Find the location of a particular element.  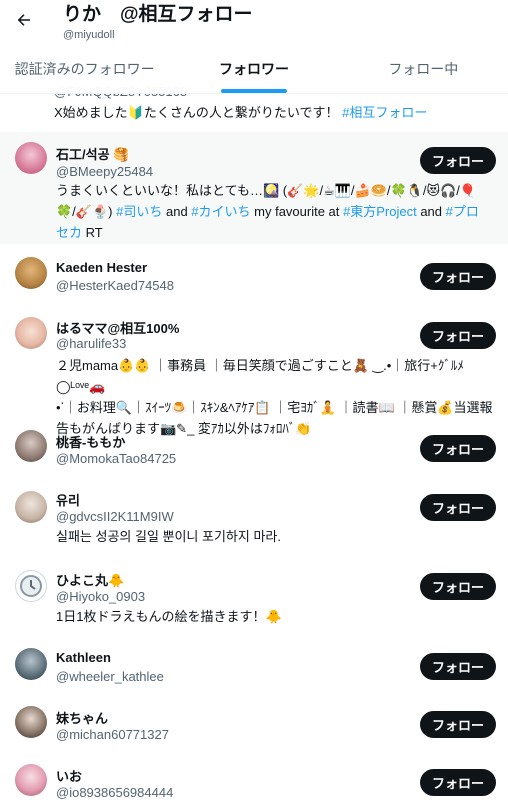

list-item: いお @io8938656984444 フォロー is located at coordinates (254, 777).